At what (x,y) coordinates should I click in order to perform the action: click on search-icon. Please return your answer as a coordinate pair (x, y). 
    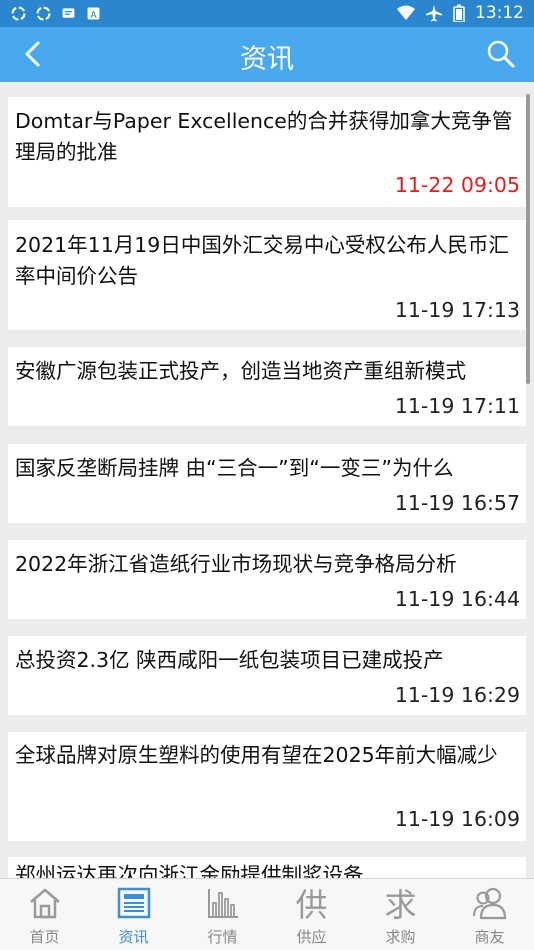
    Looking at the image, I should click on (501, 54).